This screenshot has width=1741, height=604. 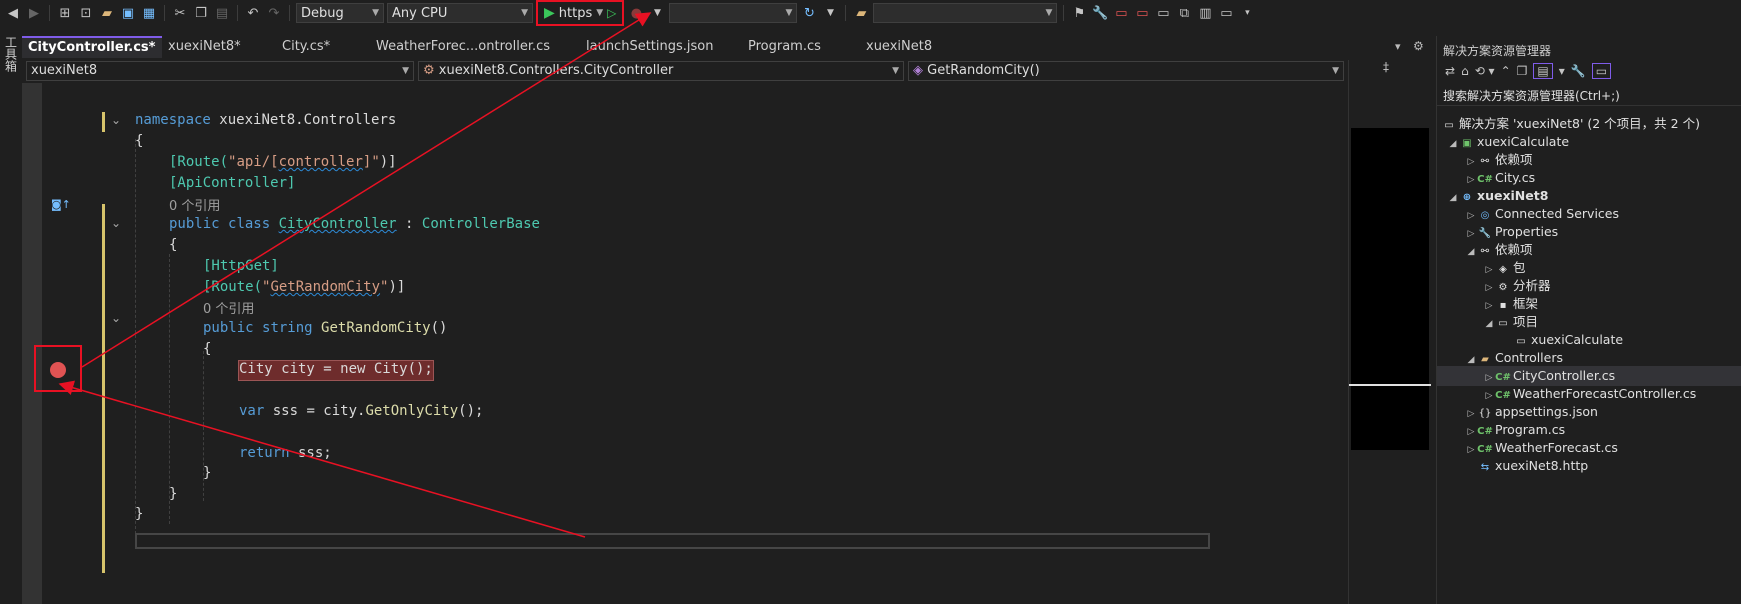 What do you see at coordinates (1589, 160) in the screenshot?
I see `tree-item: ▷ ⚯ 依赖项` at bounding box center [1589, 160].